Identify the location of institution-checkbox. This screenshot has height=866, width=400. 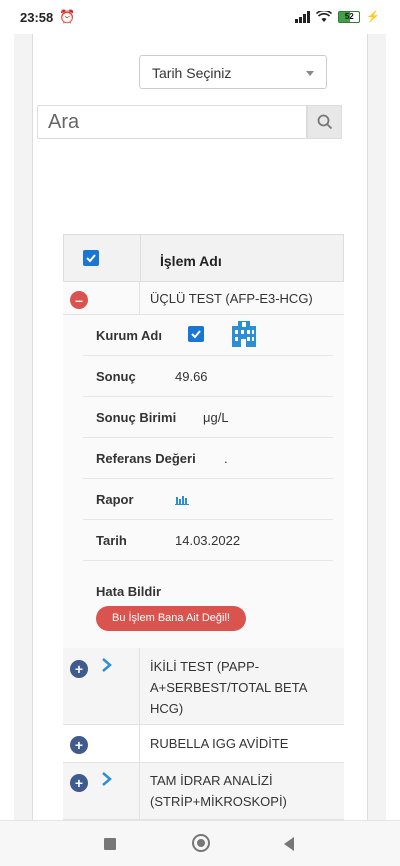
(196, 334).